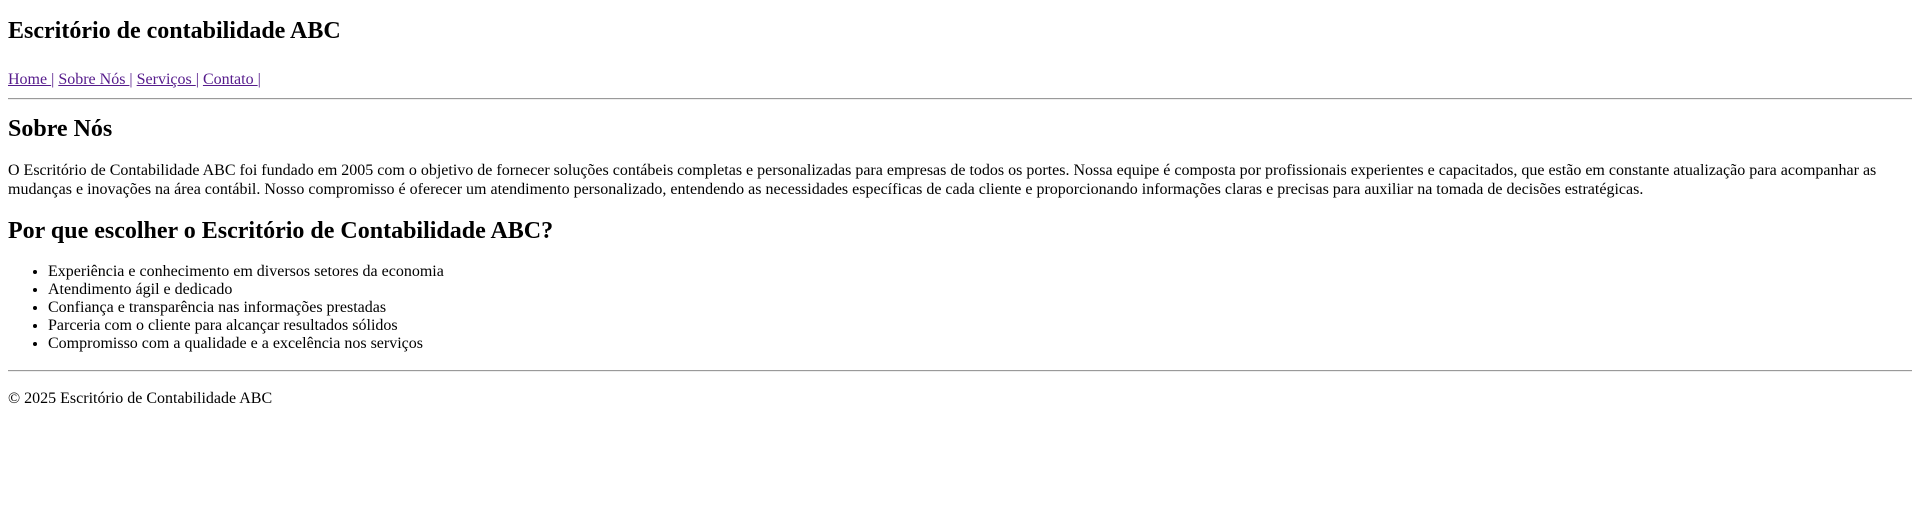 The height and width of the screenshot is (506, 1920). What do you see at coordinates (93, 79) in the screenshot?
I see `nav-link-sobre-nos: Sobre Nós` at bounding box center [93, 79].